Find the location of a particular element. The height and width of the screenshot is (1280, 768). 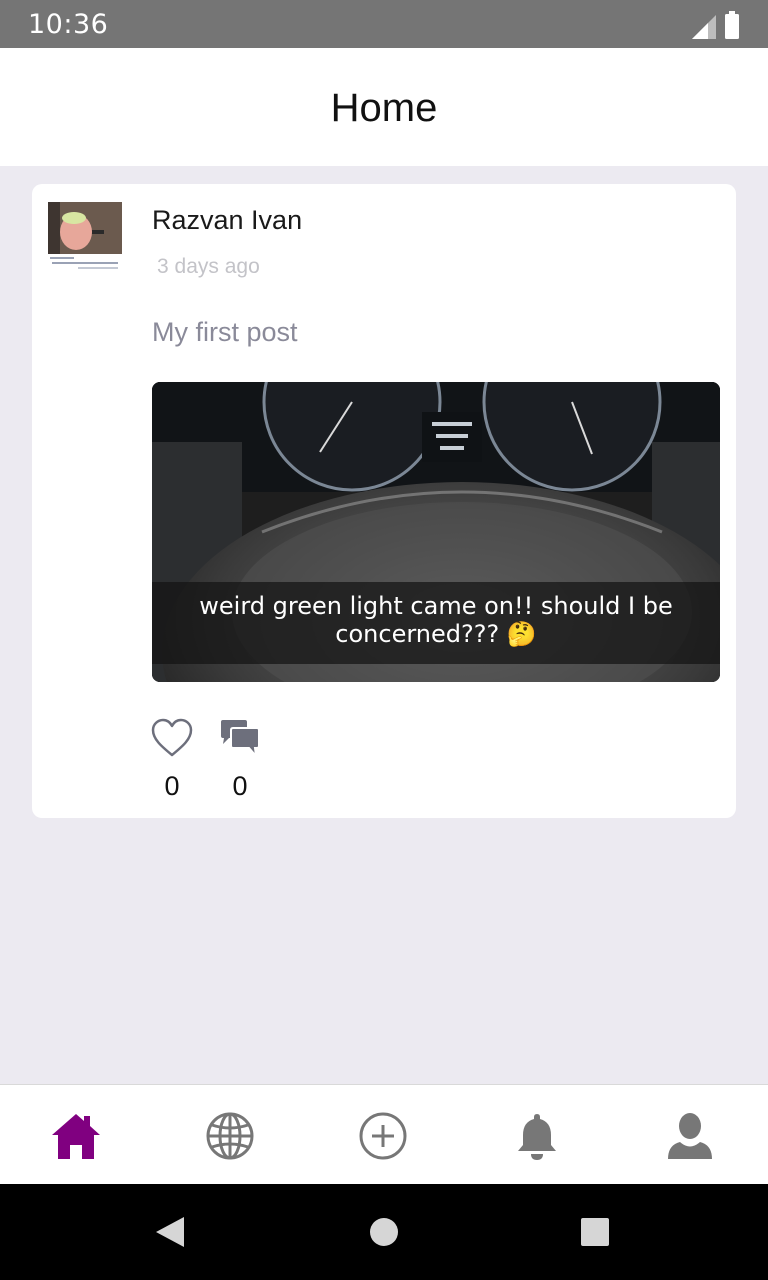

nav-create-post is located at coordinates (383, 1136).